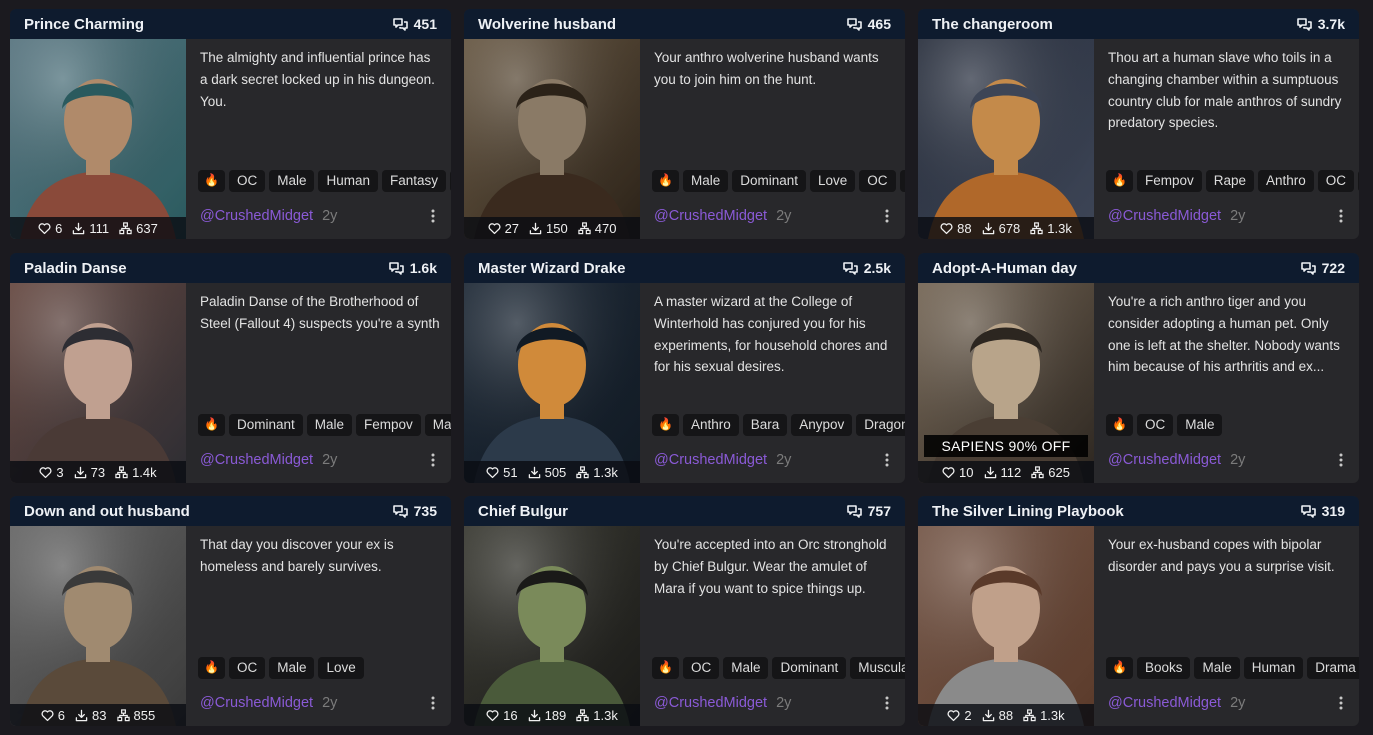  Describe the element at coordinates (135, 715) in the screenshot. I see `forks-stat: 855` at that location.